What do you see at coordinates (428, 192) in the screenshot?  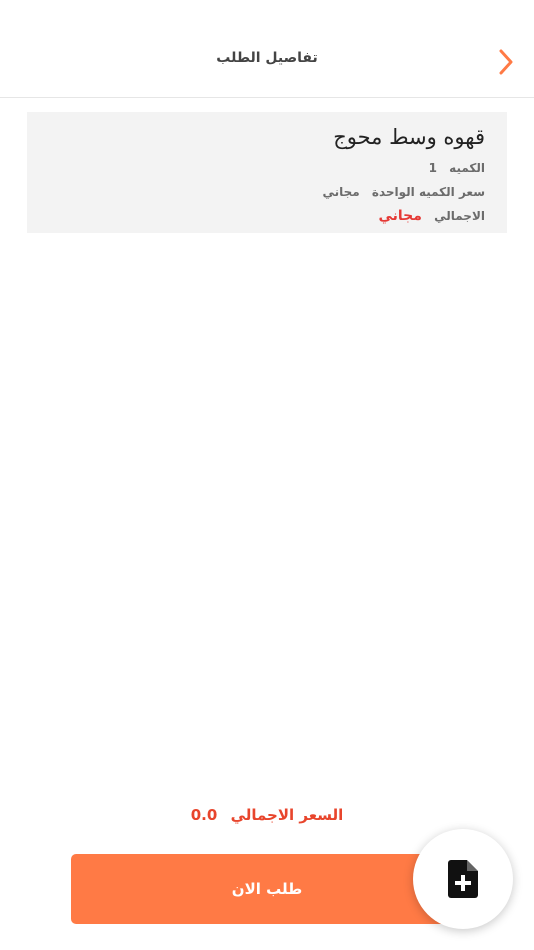 I see `unit-price-label: سعر الكميه الواحدة` at bounding box center [428, 192].